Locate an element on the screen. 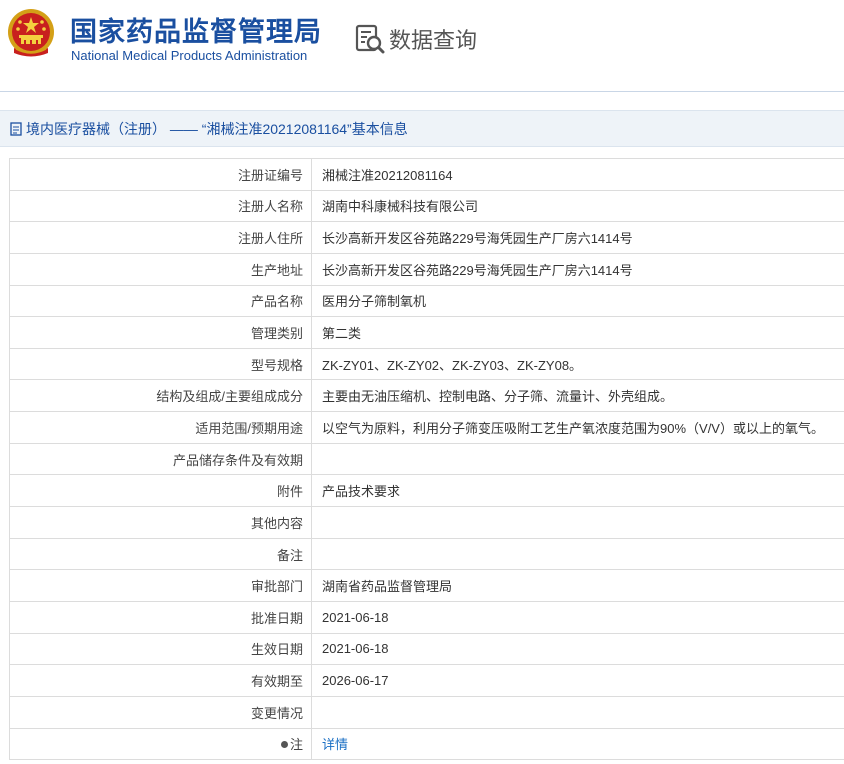 The image size is (844, 764). table-row: 产品名称 医用分子筛制氧机 is located at coordinates (426, 301).